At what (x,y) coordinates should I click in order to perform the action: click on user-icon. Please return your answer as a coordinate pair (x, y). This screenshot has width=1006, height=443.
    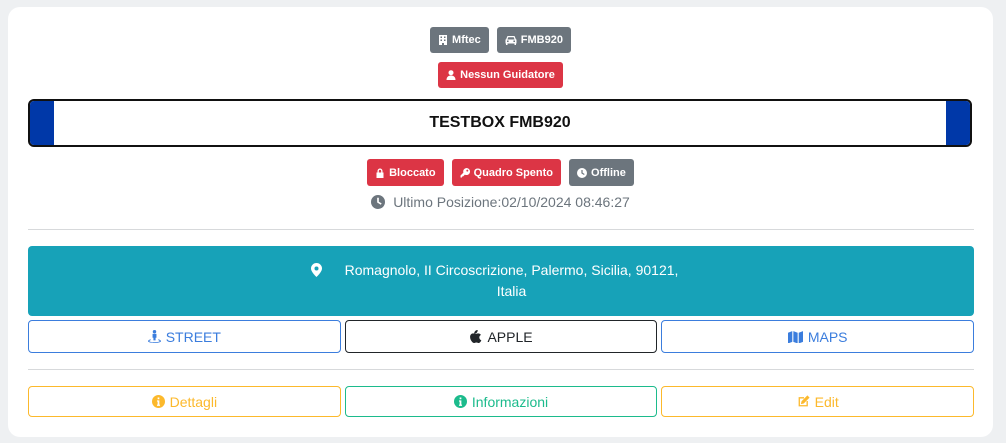
    Looking at the image, I should click on (451, 75).